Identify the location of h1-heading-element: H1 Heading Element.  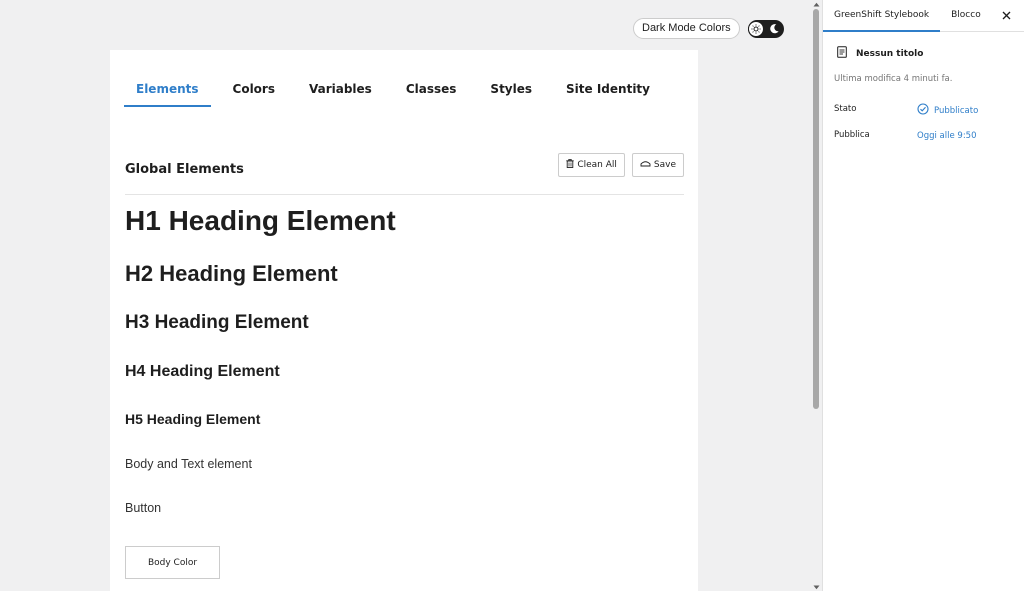
(260, 221).